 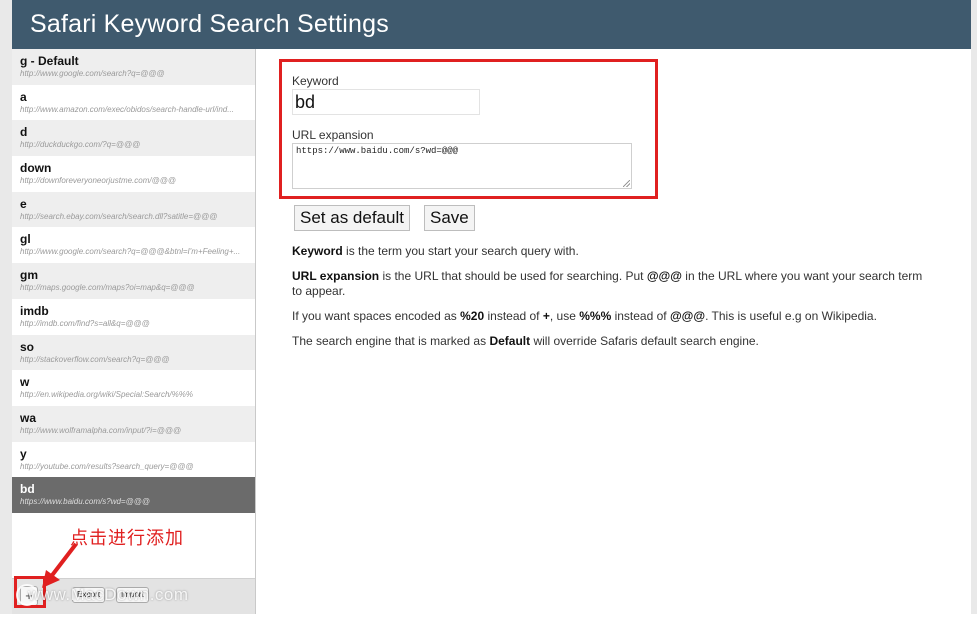 What do you see at coordinates (133, 138) in the screenshot?
I see `keyword-row: d http://duckduckgo.com/?q=@@@` at bounding box center [133, 138].